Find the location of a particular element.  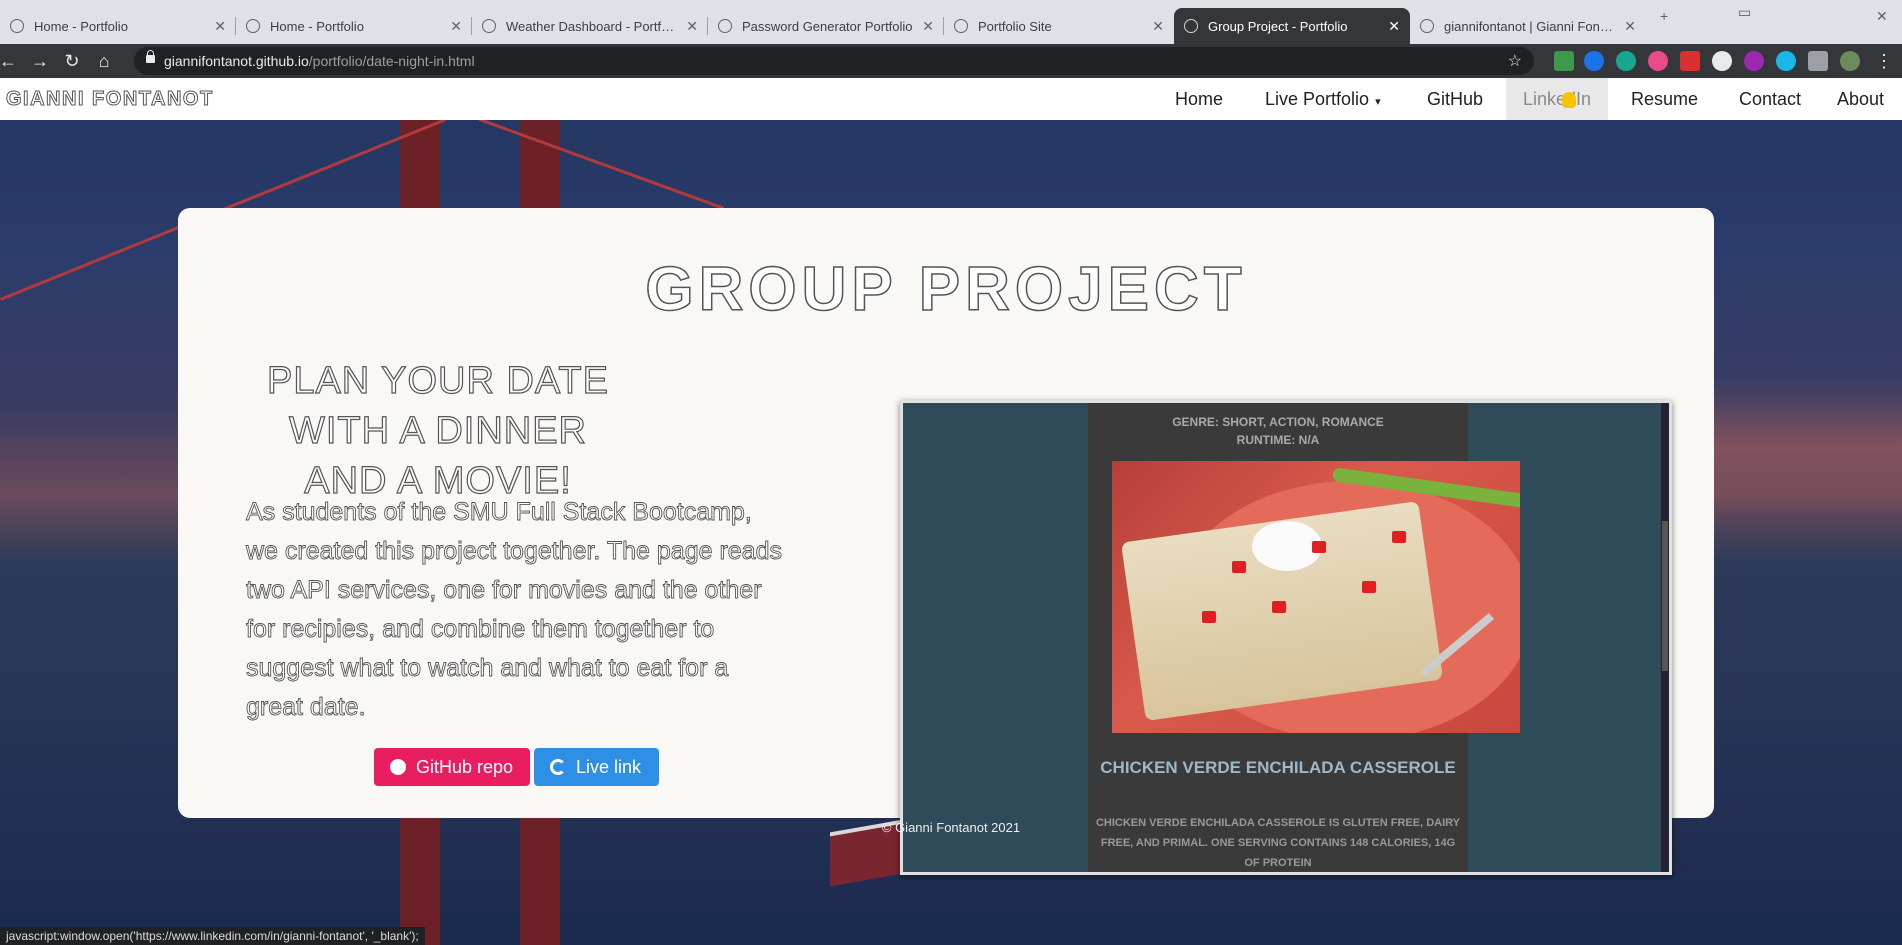

github-repo-label: GitHub repo is located at coordinates (465, 766).